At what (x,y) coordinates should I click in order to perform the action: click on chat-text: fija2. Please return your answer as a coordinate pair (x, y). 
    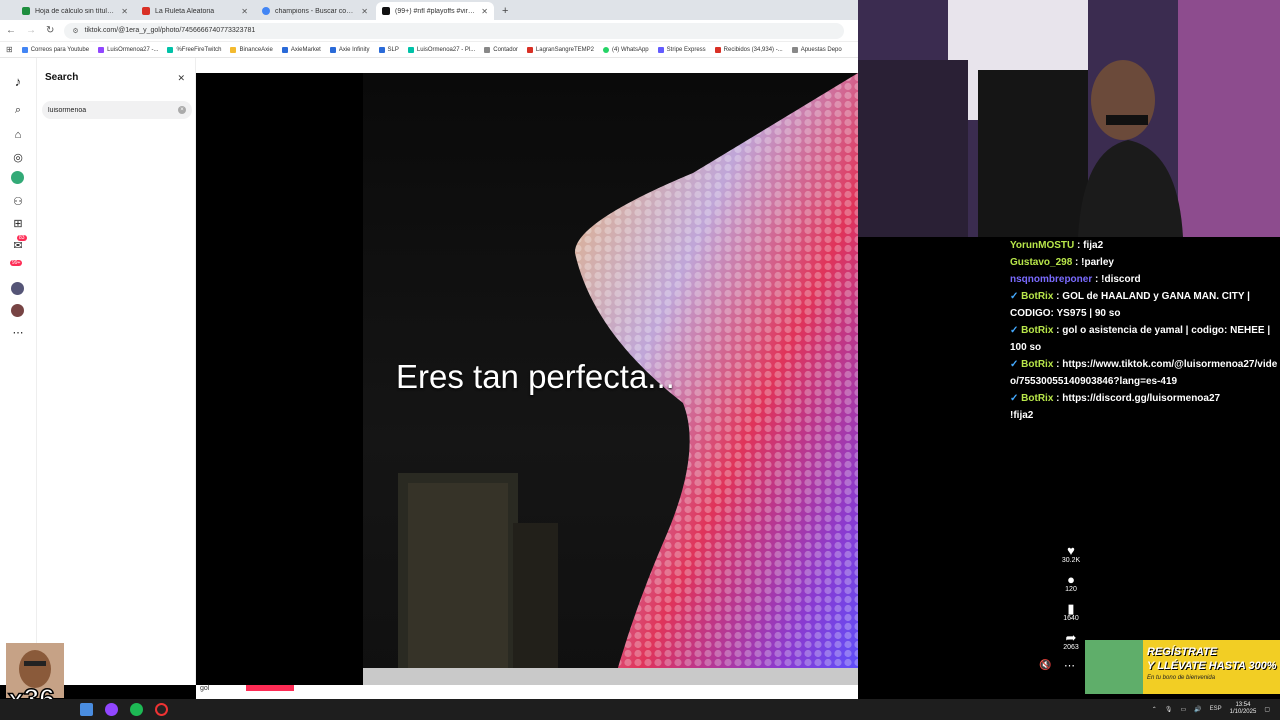
    Looking at the image, I should click on (1093, 245).